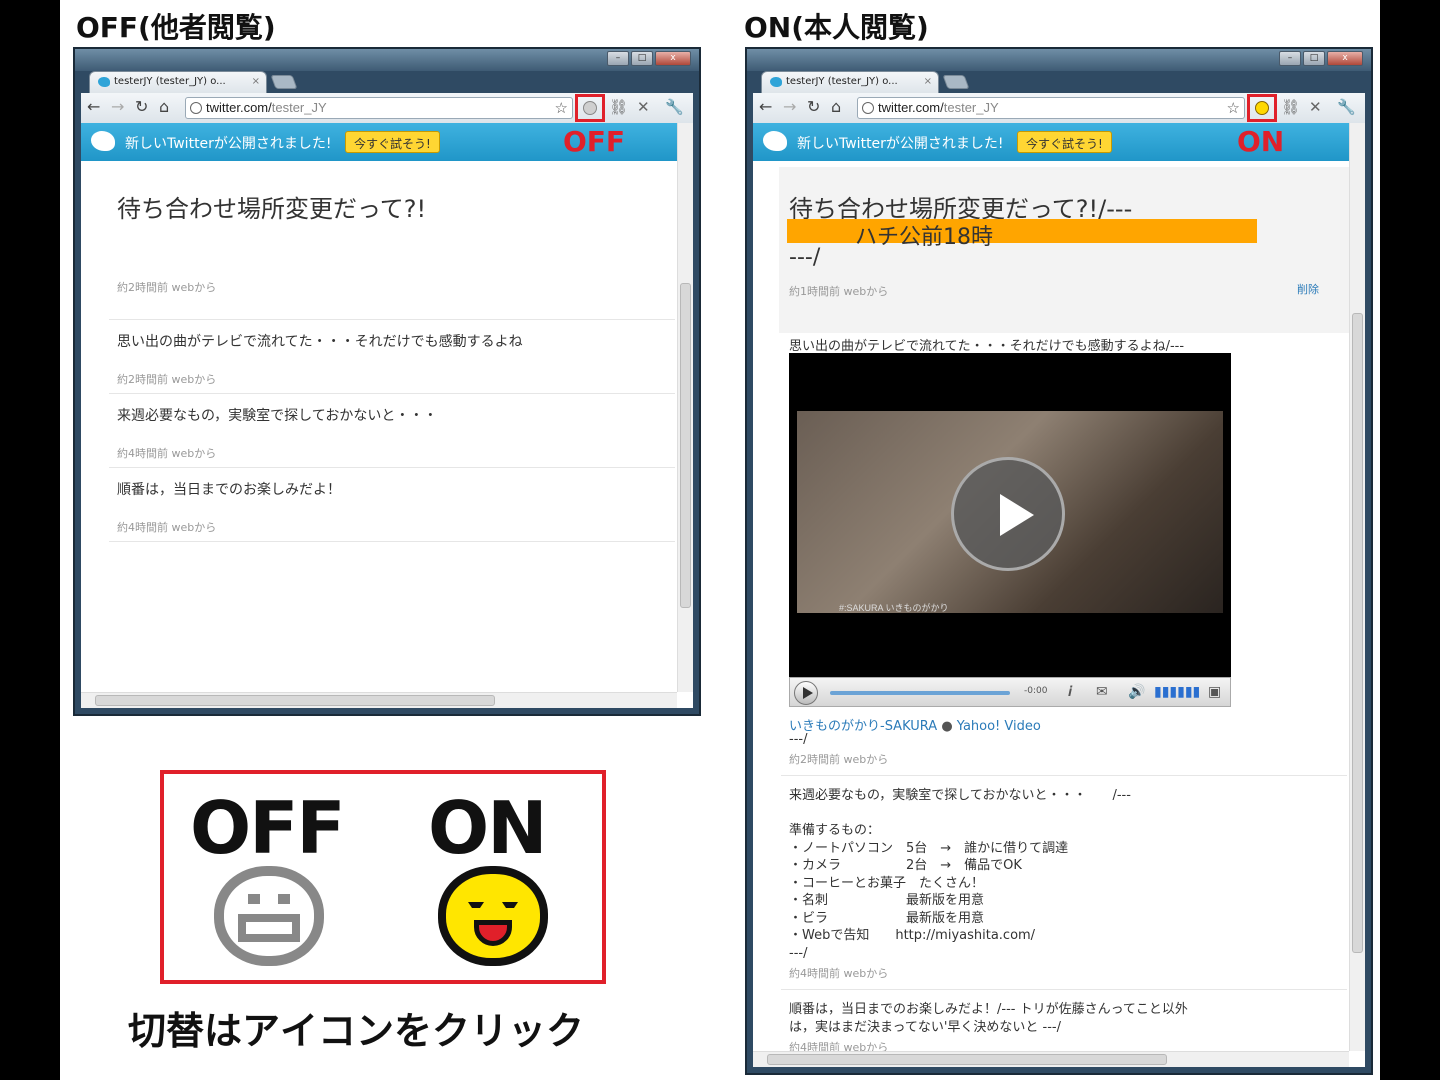  What do you see at coordinates (272, 209) in the screenshot?
I see `main-tweet-text: 待ち合わせ場所変更だって?!` at bounding box center [272, 209].